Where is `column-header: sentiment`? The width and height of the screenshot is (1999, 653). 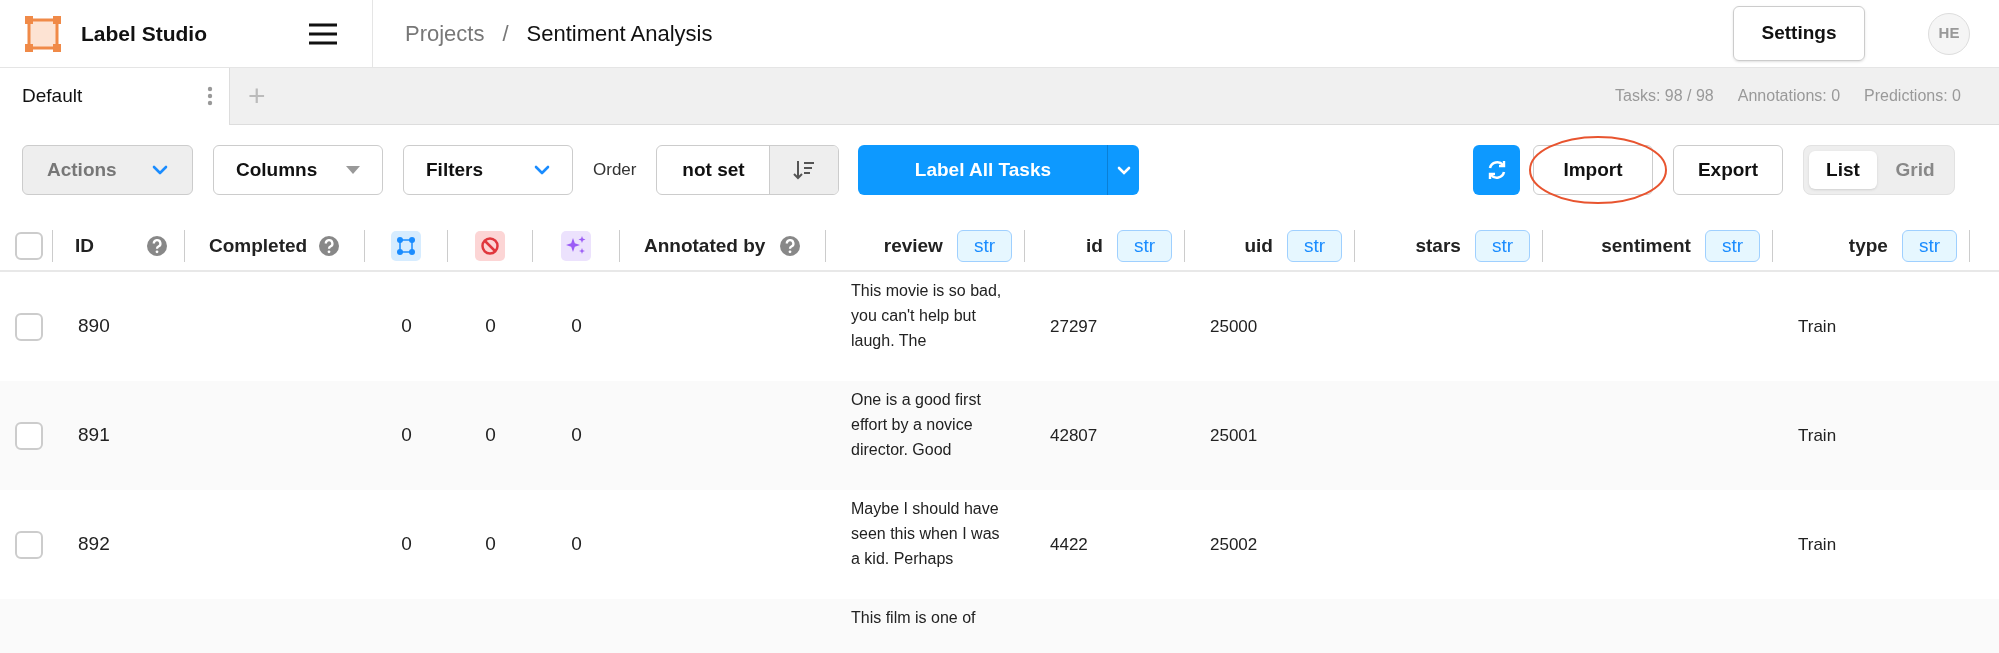 column-header: sentiment is located at coordinates (1646, 246).